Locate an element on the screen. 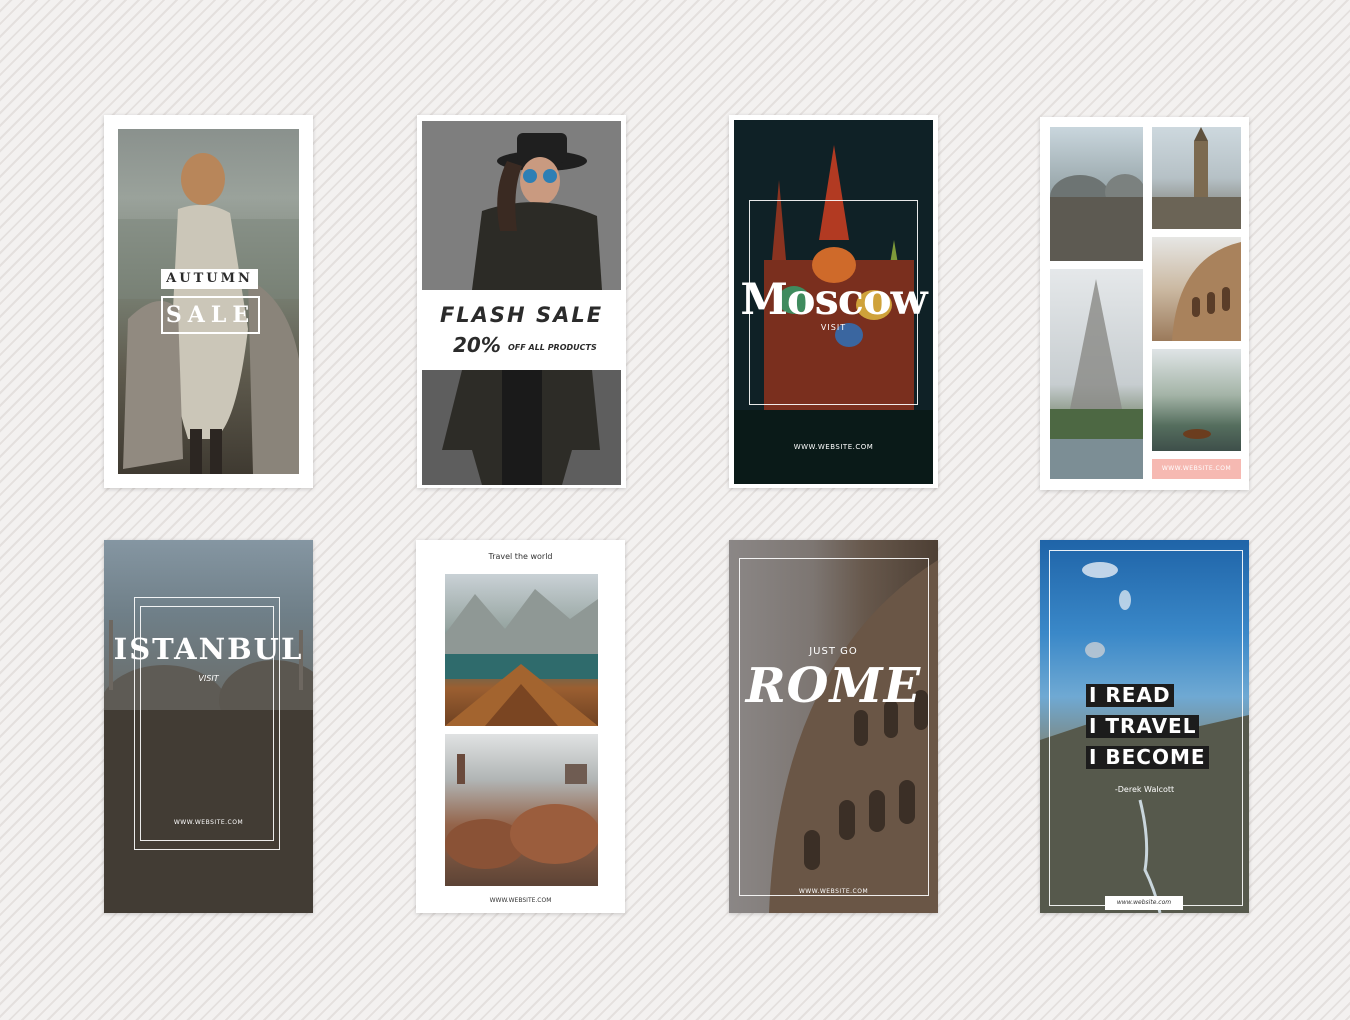 Image resolution: width=1350 pixels, height=1020 pixels. mosque-photo is located at coordinates (1096, 194).